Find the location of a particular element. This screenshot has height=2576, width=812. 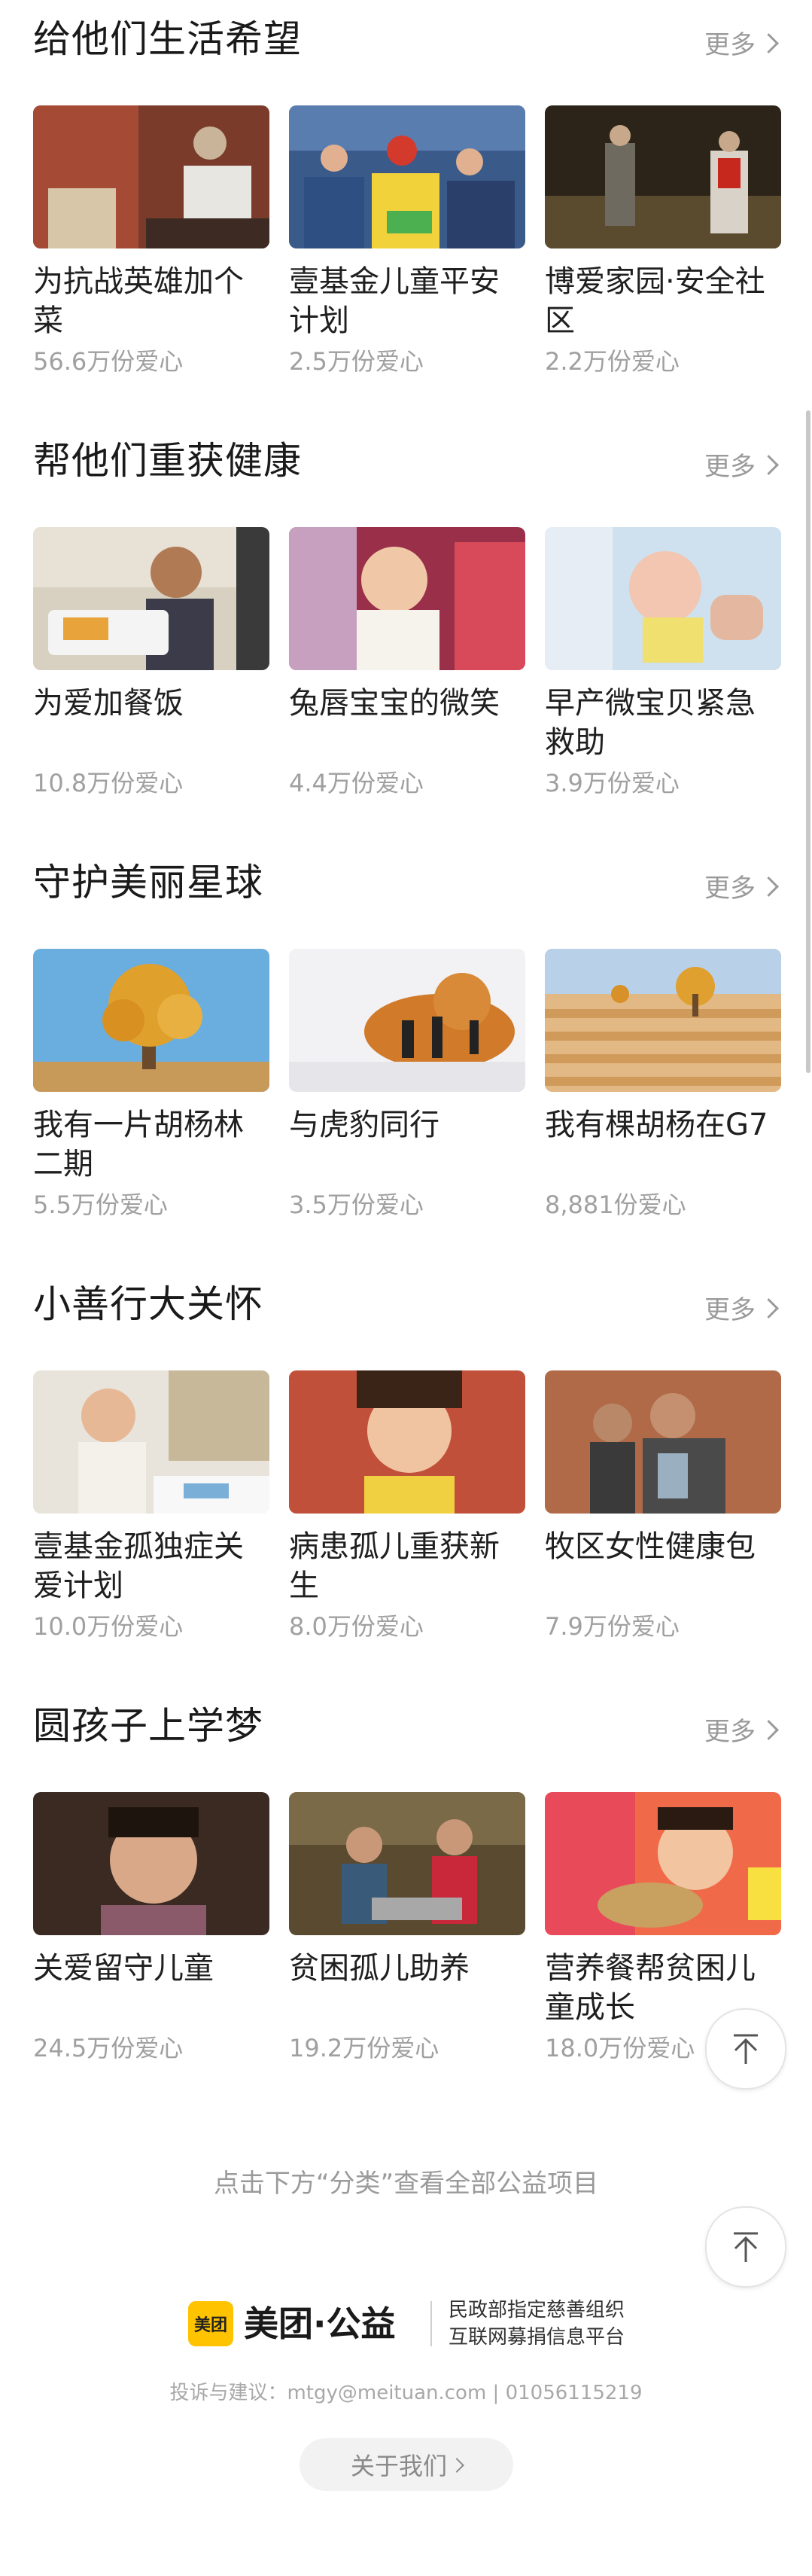

project-title: 兔唇宝宝的微笑 is located at coordinates (394, 703).